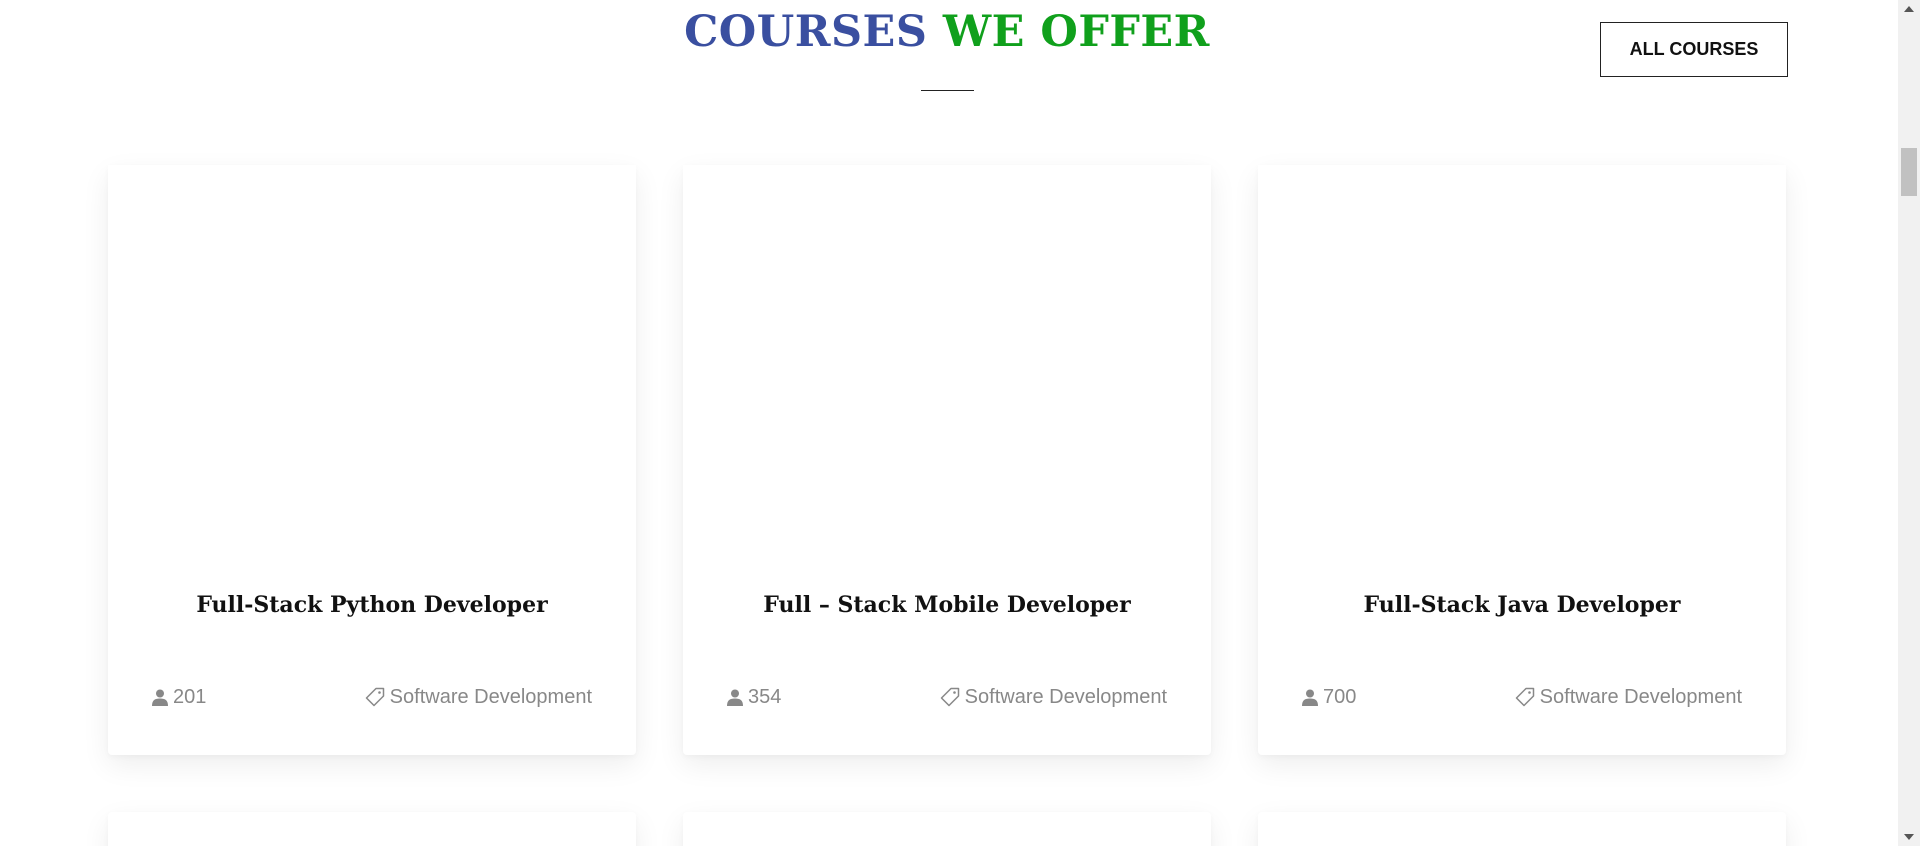  I want to click on scroll-down-arrow-icon, so click(1909, 837).